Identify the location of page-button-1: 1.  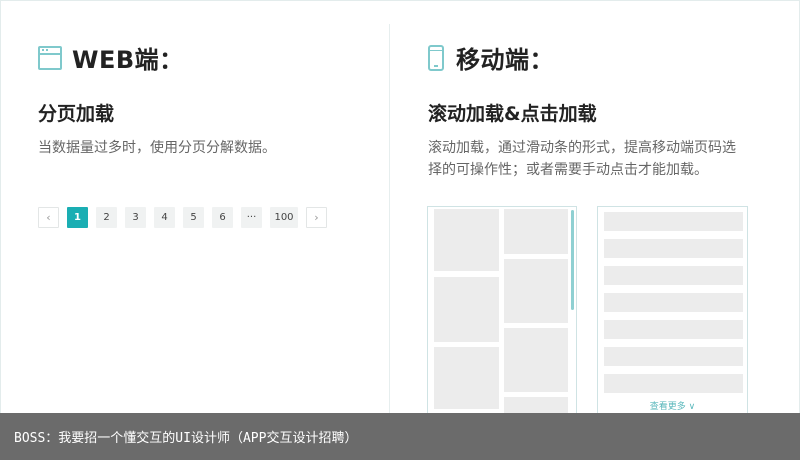
(77, 217).